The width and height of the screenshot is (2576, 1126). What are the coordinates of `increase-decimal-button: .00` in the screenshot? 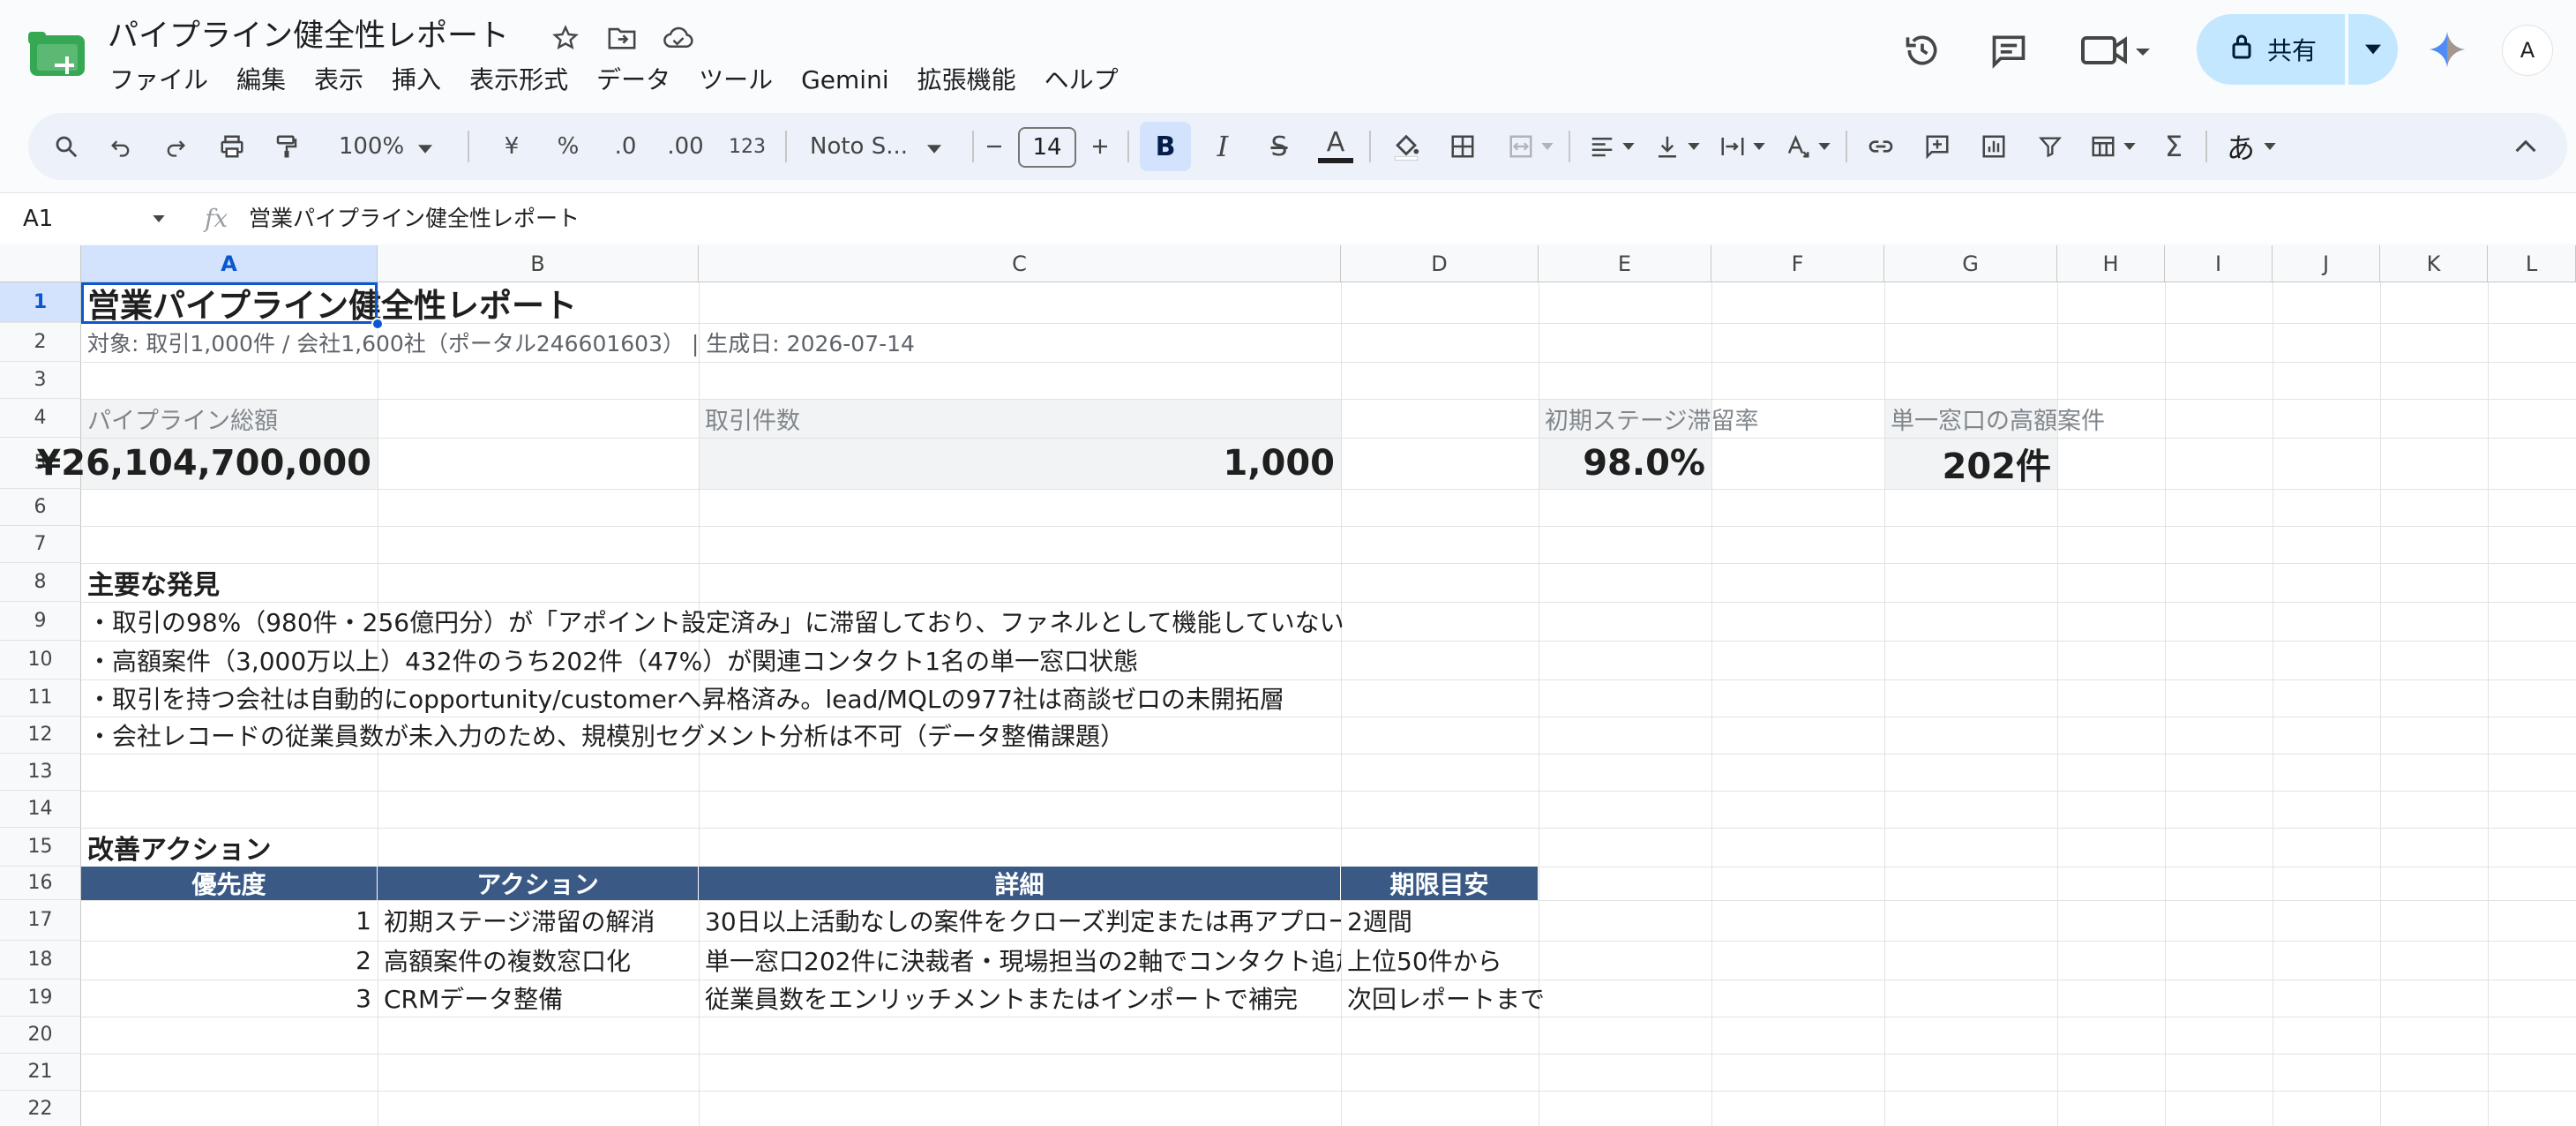 It's located at (685, 146).